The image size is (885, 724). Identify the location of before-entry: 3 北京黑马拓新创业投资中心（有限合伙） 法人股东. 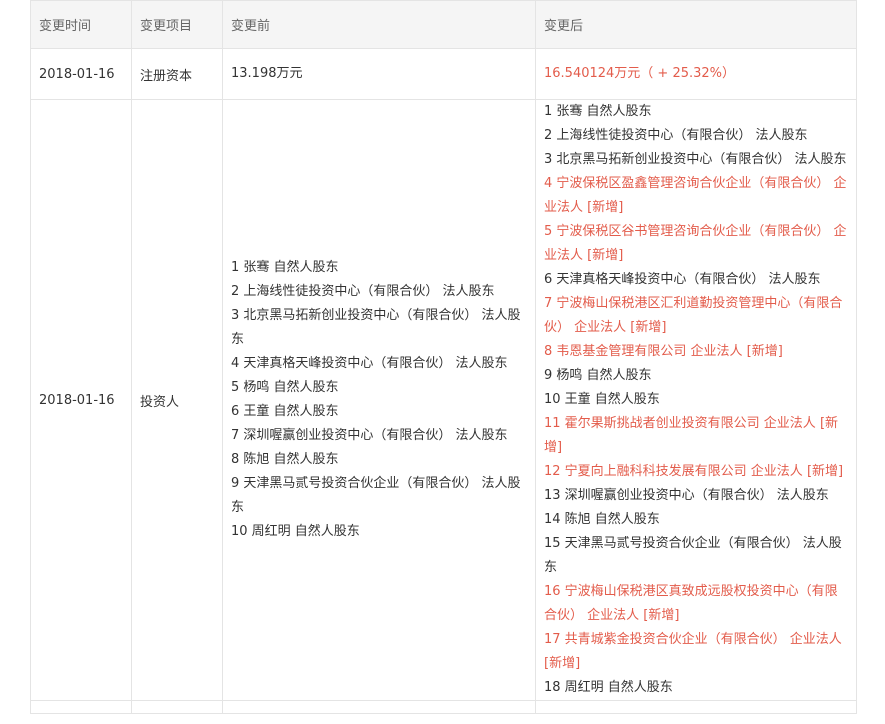
(376, 327).